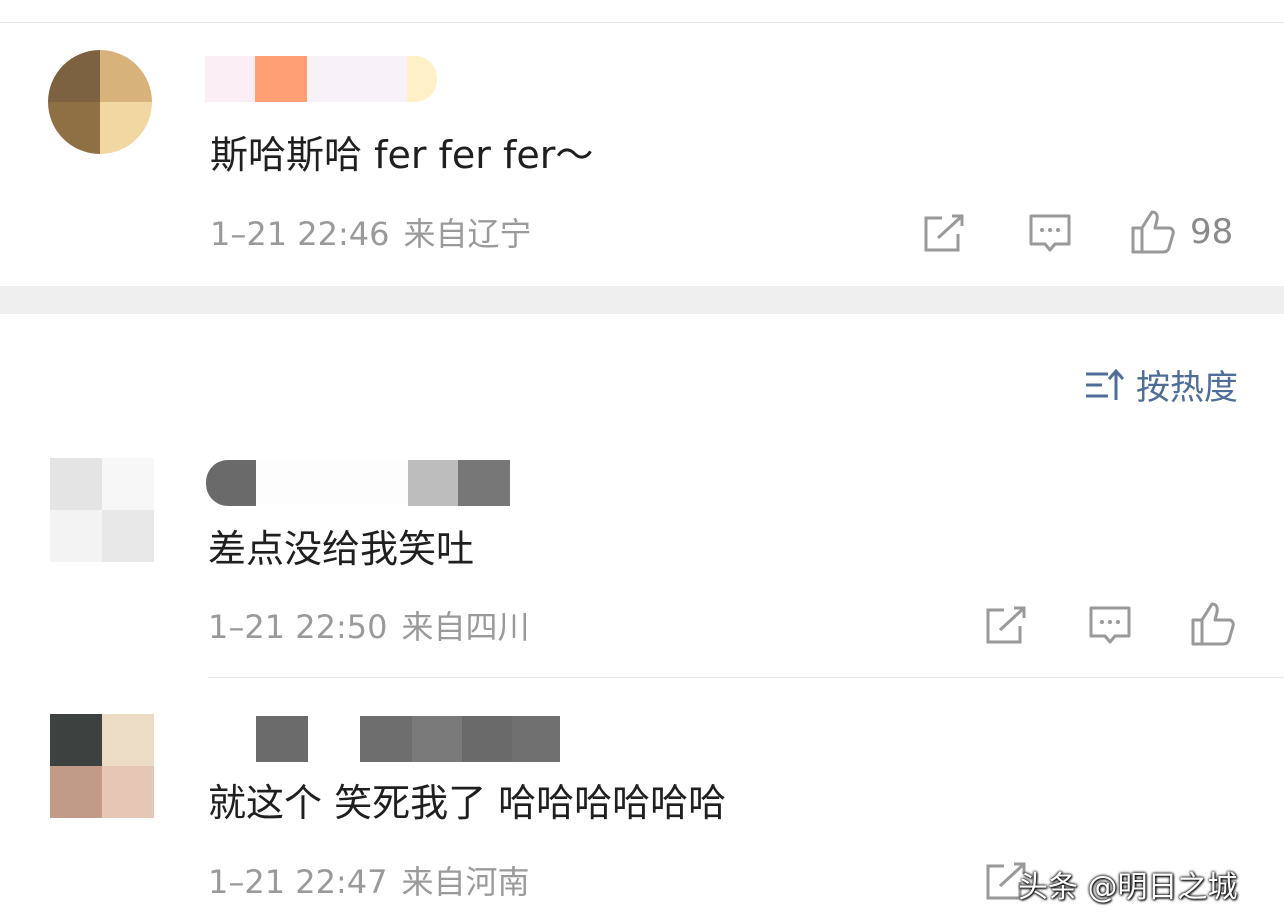  I want to click on section-divider, so click(642, 300).